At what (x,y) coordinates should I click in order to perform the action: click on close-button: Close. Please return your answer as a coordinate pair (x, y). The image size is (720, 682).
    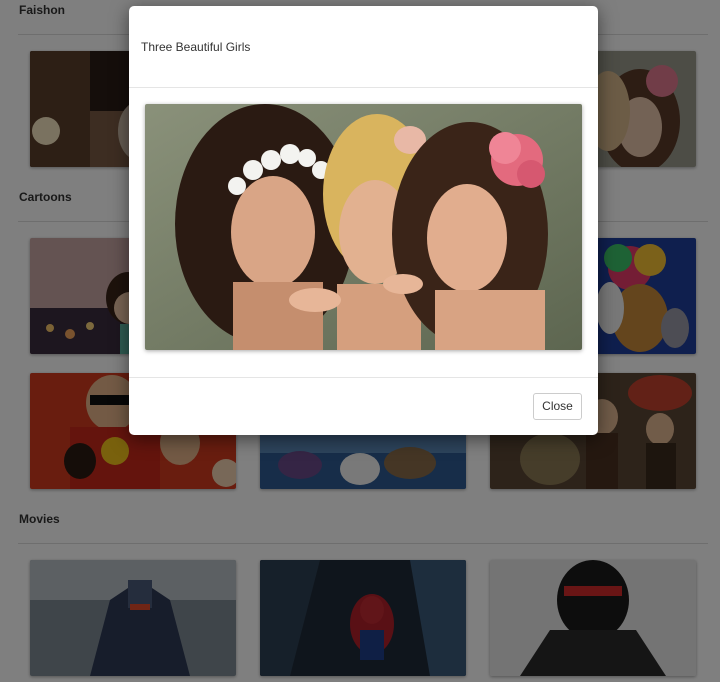
    Looking at the image, I should click on (557, 406).